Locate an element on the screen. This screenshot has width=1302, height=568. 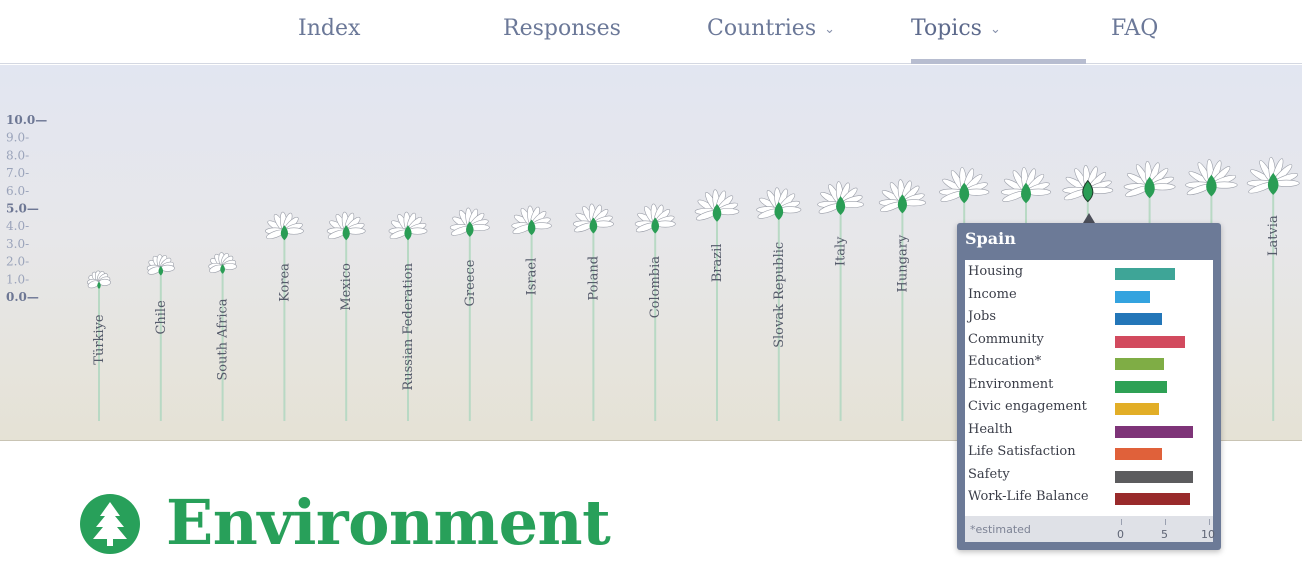
tree-icon is located at coordinates (110, 524).